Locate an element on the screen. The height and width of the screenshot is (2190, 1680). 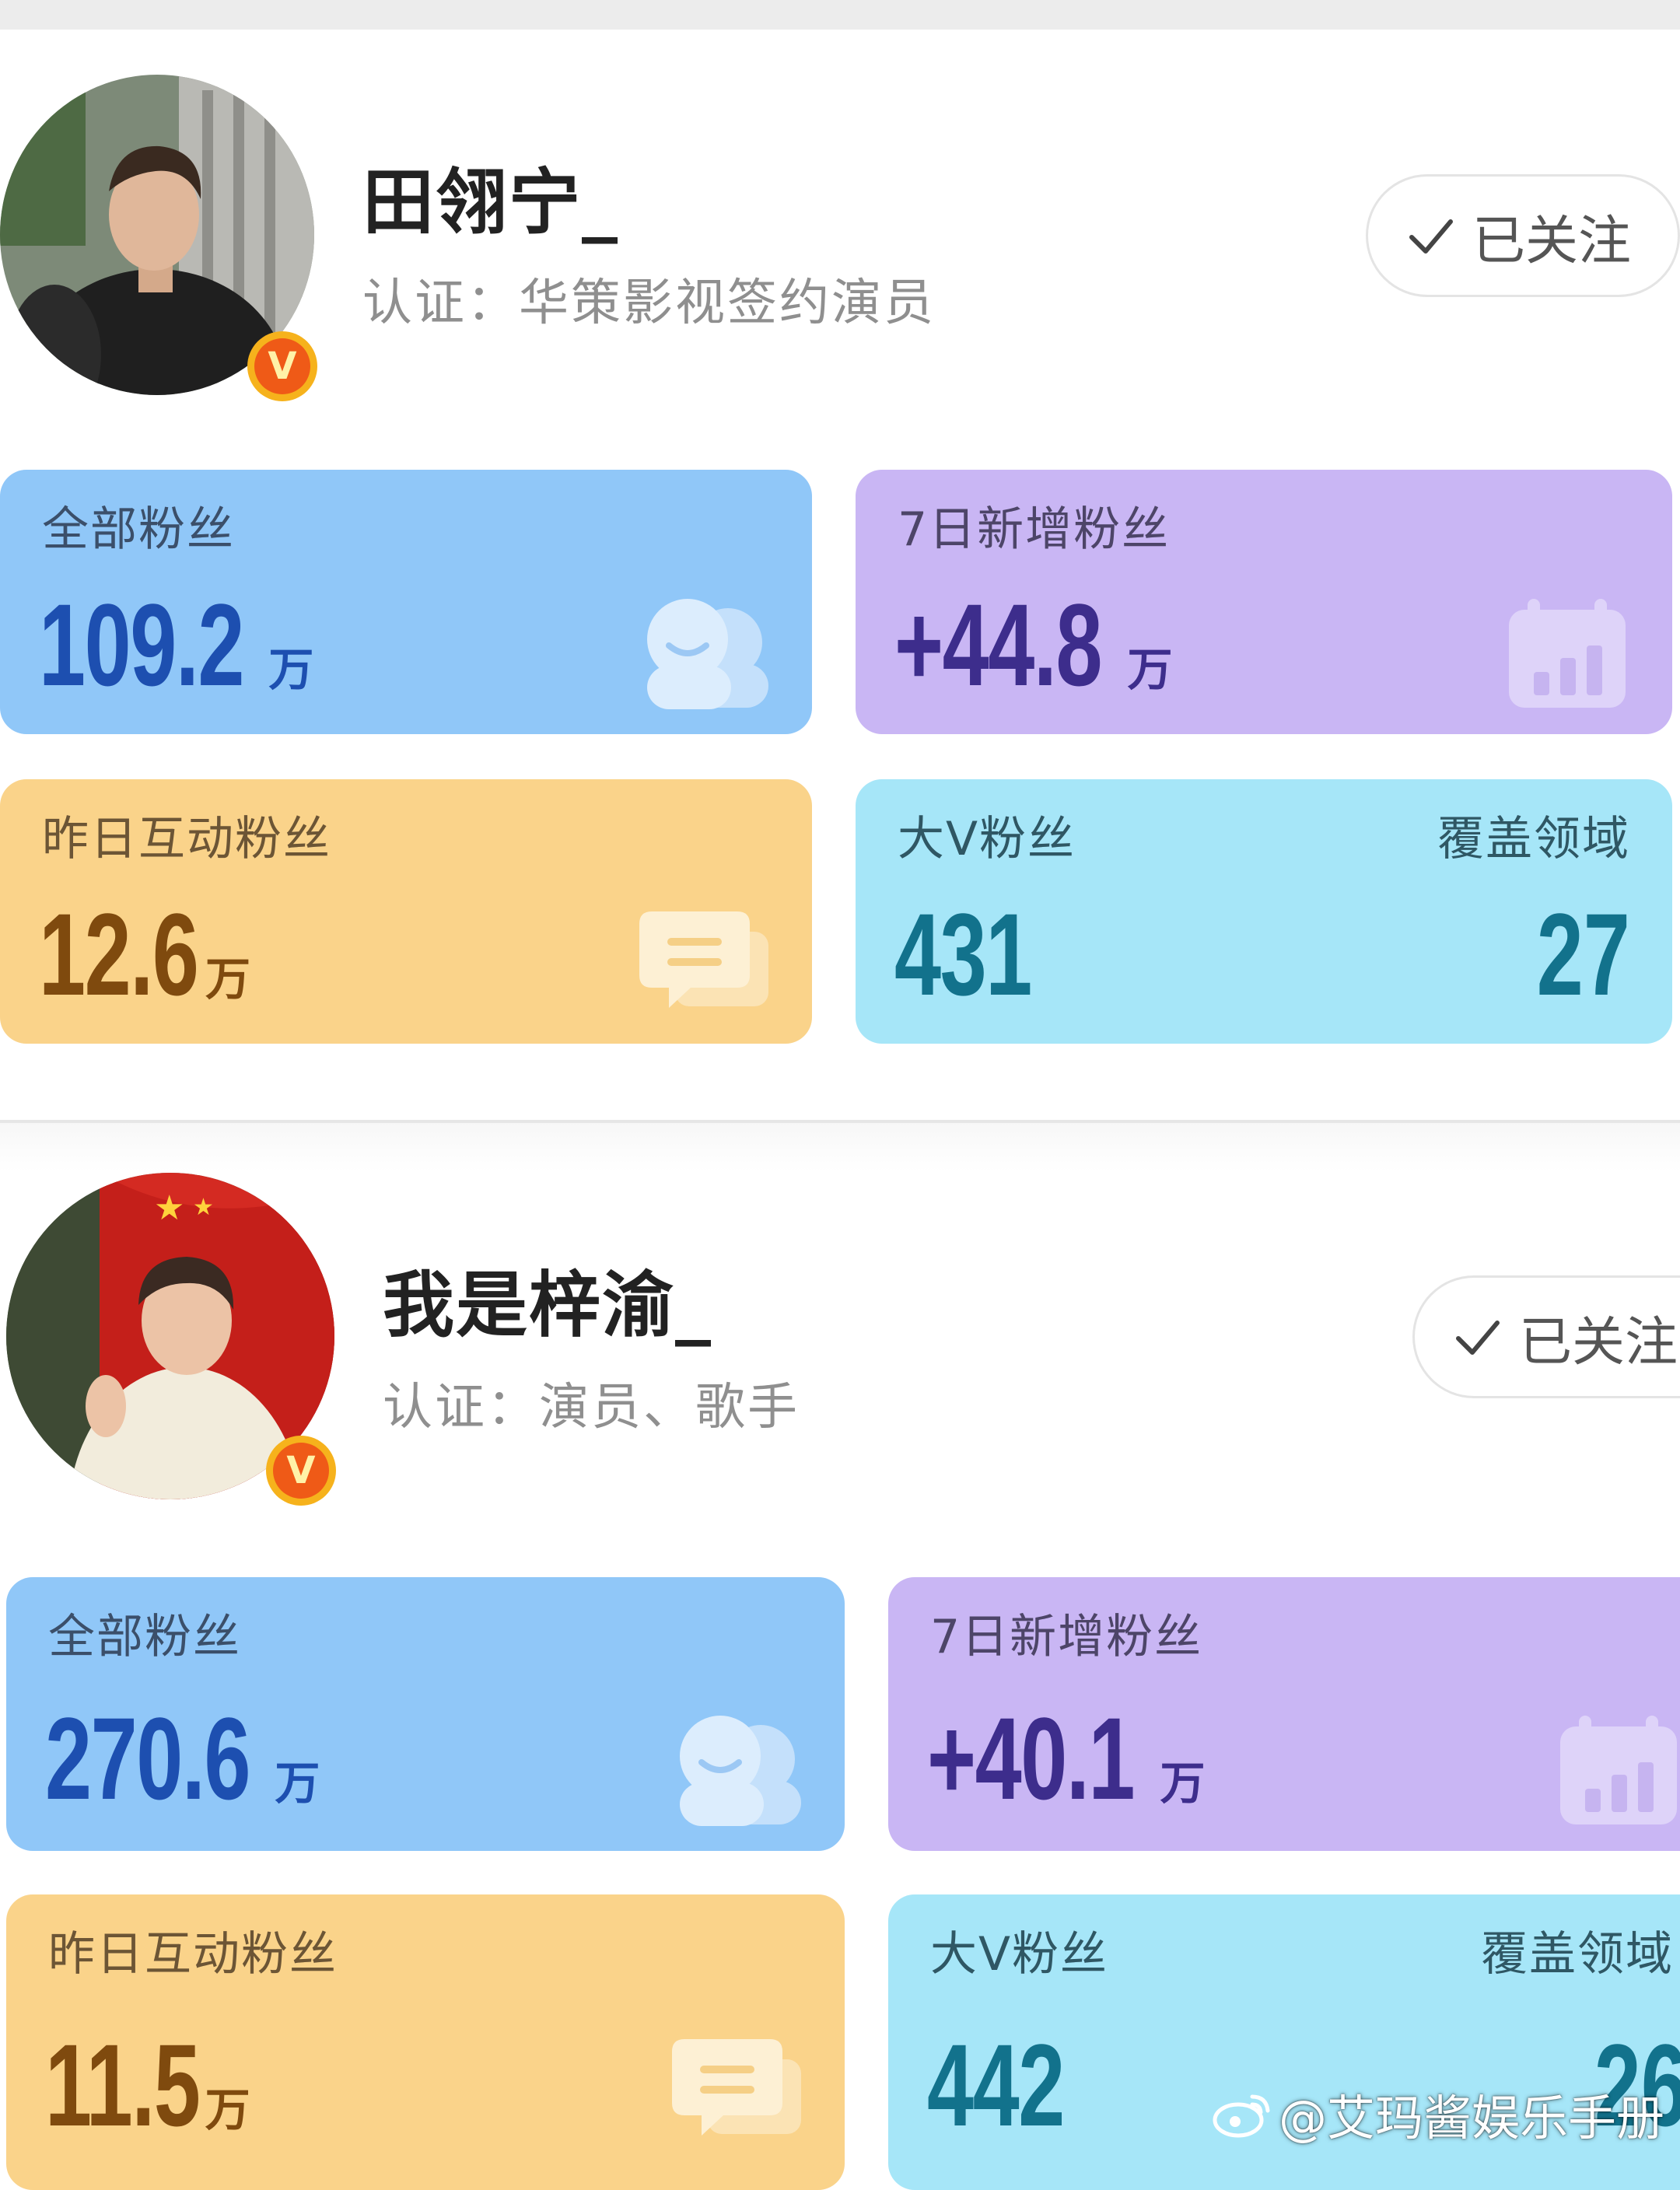
total-fans-value: 270.6 万 is located at coordinates (183, 1758).